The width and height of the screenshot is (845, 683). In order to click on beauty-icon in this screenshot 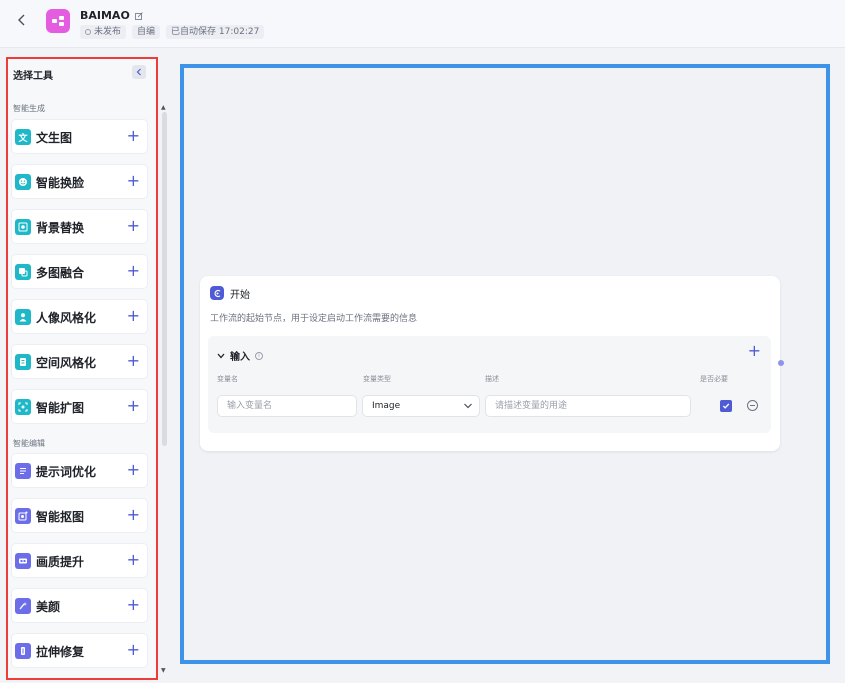, I will do `click(23, 606)`.